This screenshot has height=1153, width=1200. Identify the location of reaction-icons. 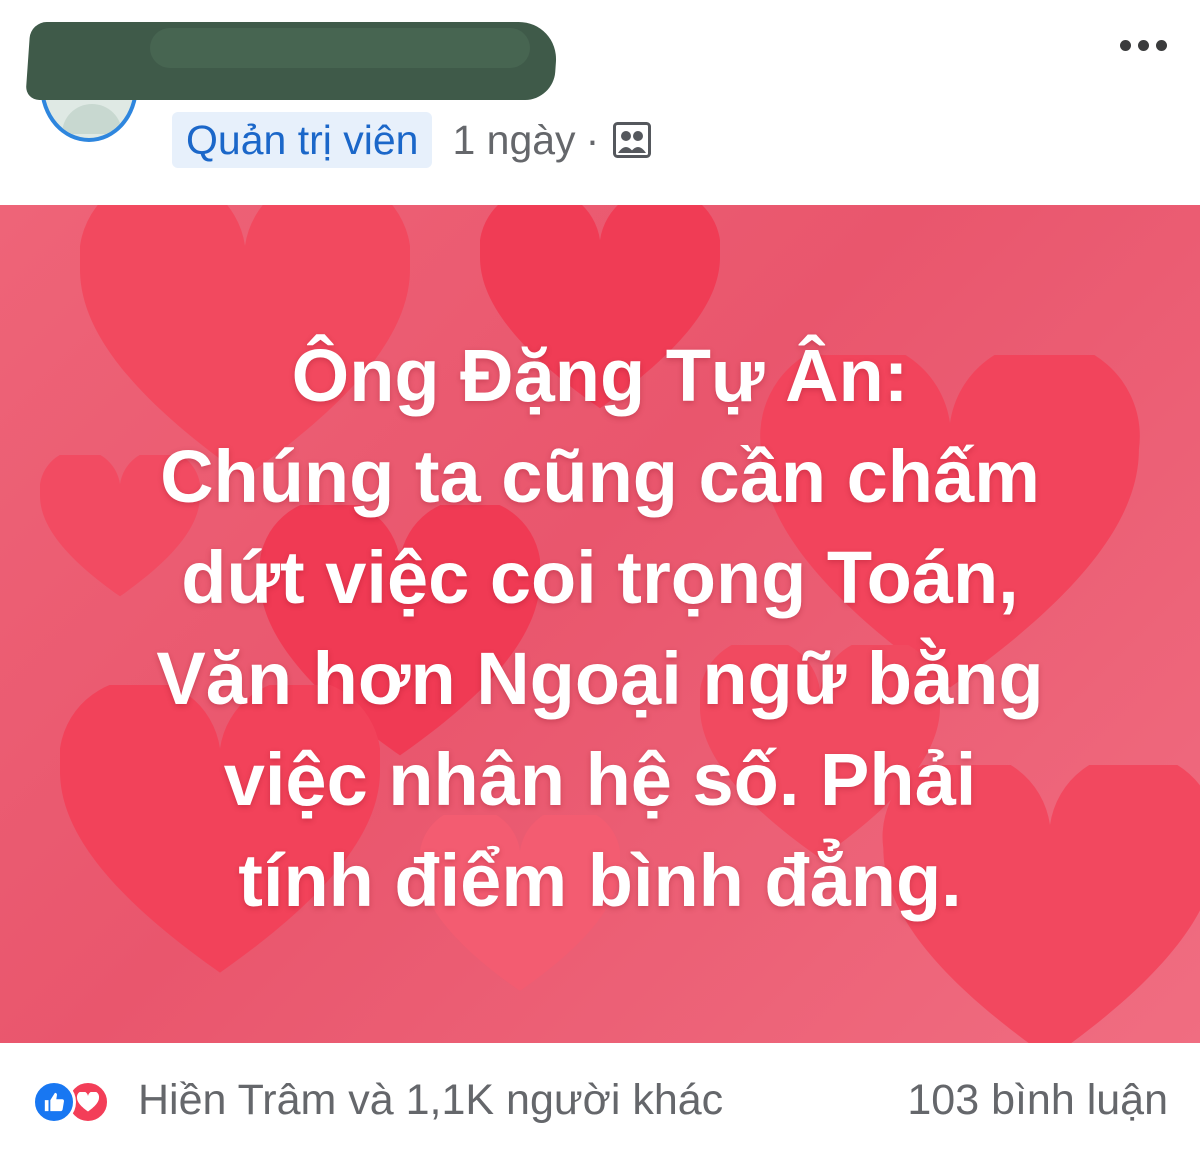
(71, 1102).